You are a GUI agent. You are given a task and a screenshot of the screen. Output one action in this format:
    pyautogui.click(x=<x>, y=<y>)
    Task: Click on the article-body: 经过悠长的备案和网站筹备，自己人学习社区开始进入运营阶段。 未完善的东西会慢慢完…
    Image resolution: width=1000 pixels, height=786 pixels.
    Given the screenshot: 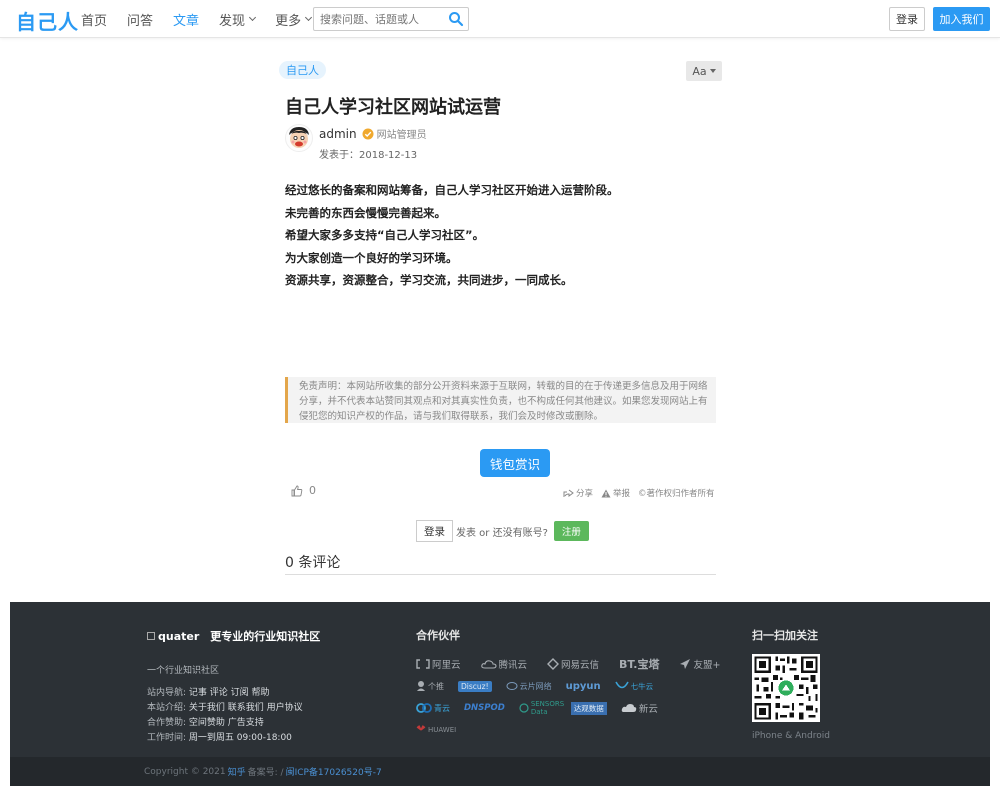 What is the action you would take?
    pyautogui.click(x=505, y=235)
    